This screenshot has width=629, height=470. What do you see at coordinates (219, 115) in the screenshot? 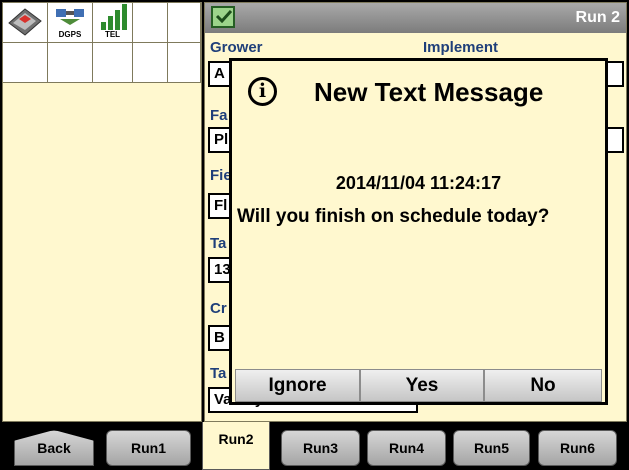
I see `farm-label: Fa` at bounding box center [219, 115].